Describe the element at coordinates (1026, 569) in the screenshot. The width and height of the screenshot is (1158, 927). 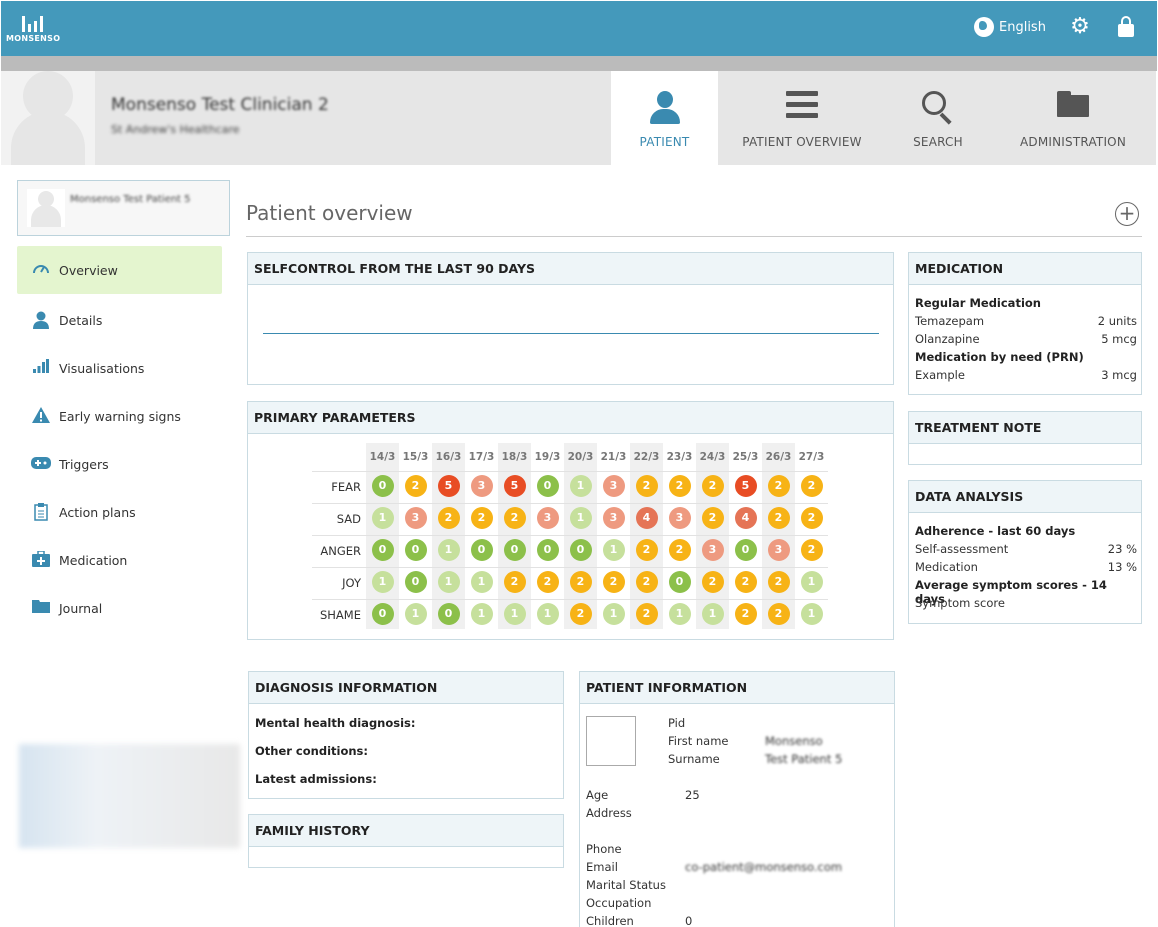
I see `adherence-row: Medication 13 %` at that location.